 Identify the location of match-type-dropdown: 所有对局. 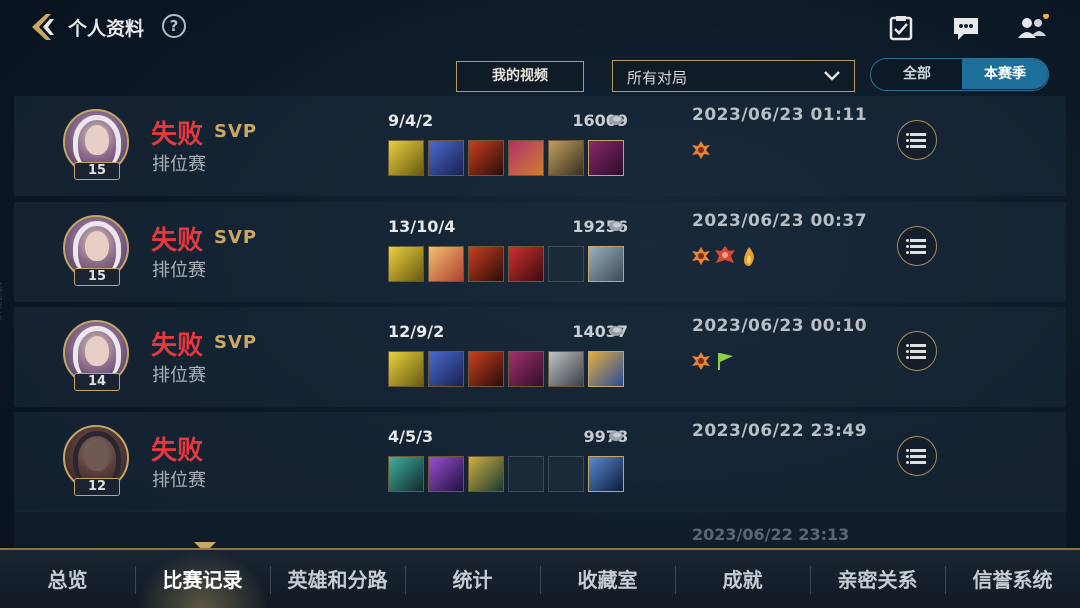
(733, 76).